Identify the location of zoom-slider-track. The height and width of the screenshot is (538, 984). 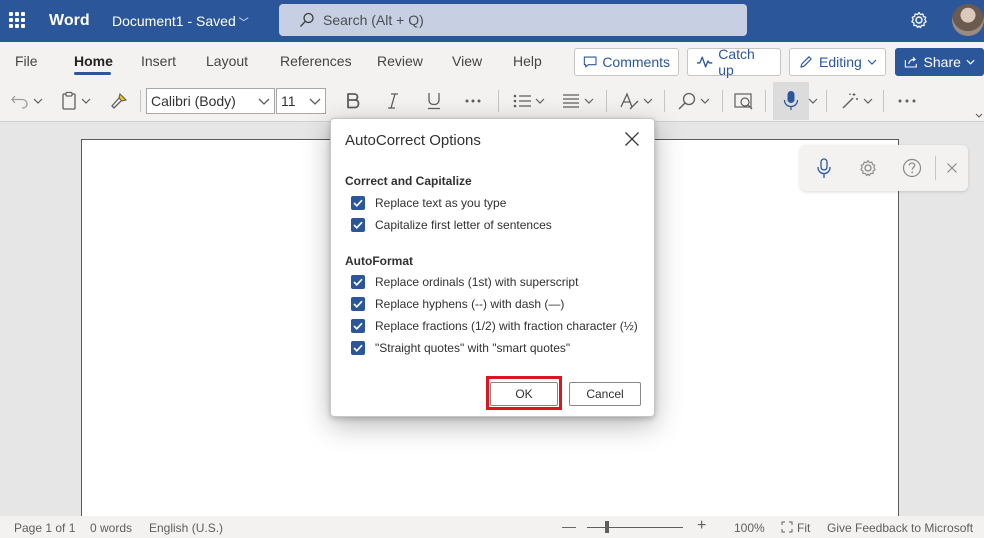
(635, 527).